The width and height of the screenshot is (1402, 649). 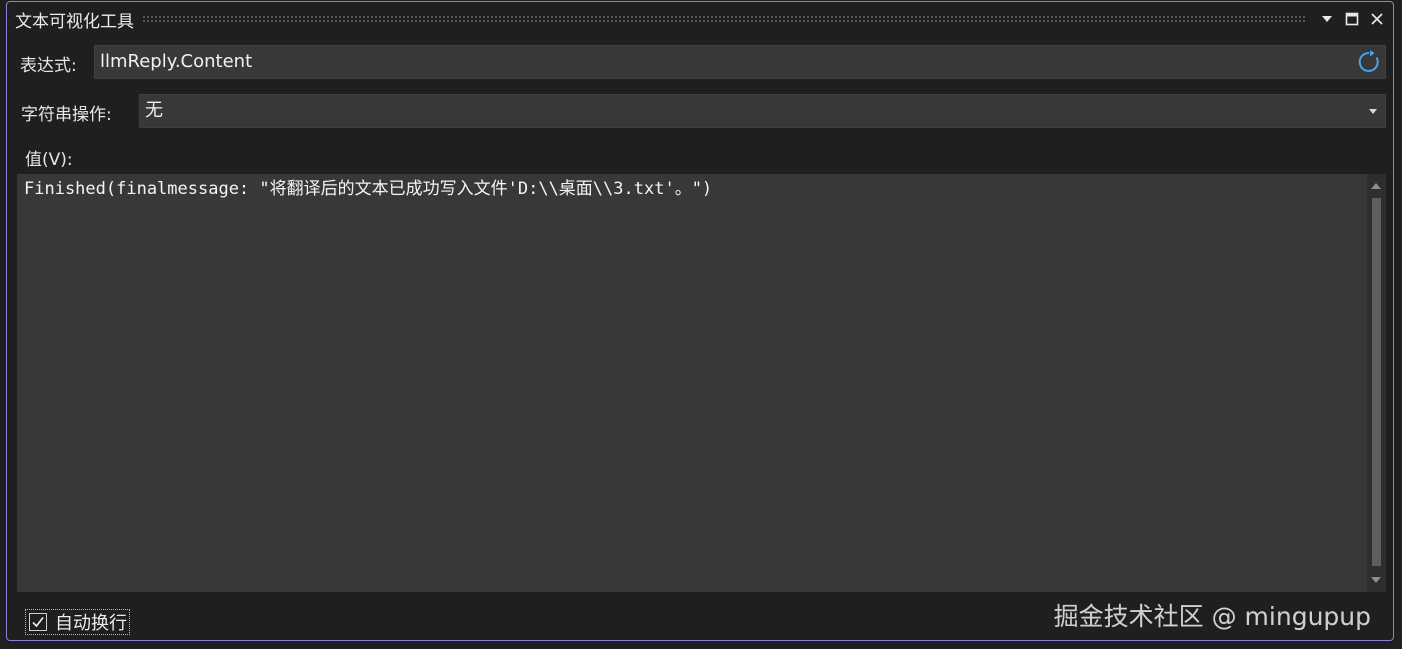 I want to click on string-operation-value: 无, so click(x=154, y=110).